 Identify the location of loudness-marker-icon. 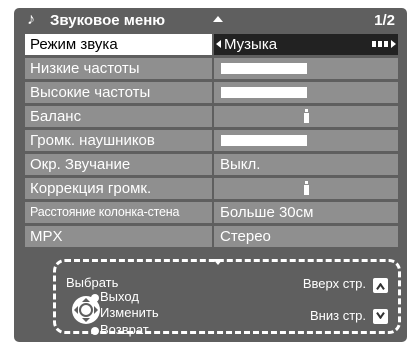
(306, 188).